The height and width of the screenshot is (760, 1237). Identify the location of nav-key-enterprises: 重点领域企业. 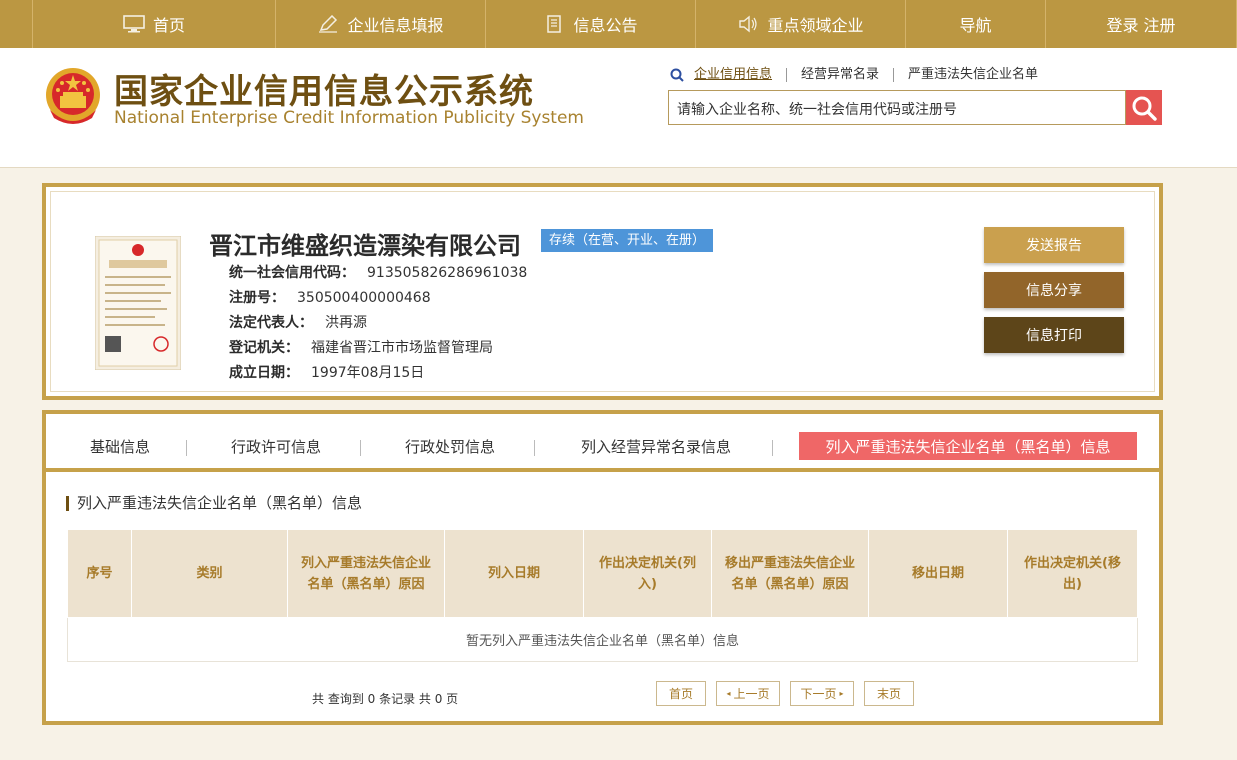
(801, 24).